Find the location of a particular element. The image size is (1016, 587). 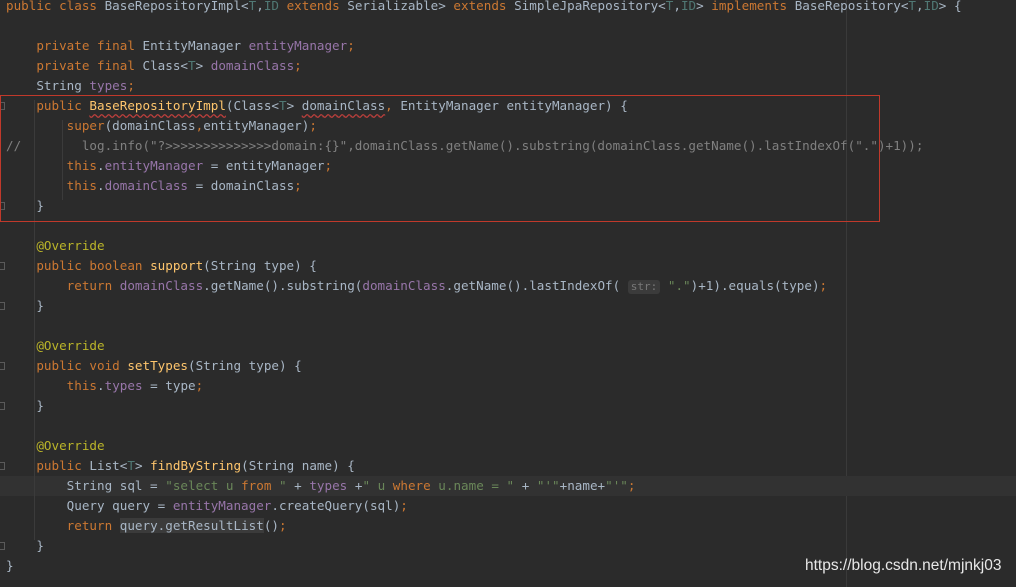

code-token: +name+ is located at coordinates (582, 485).